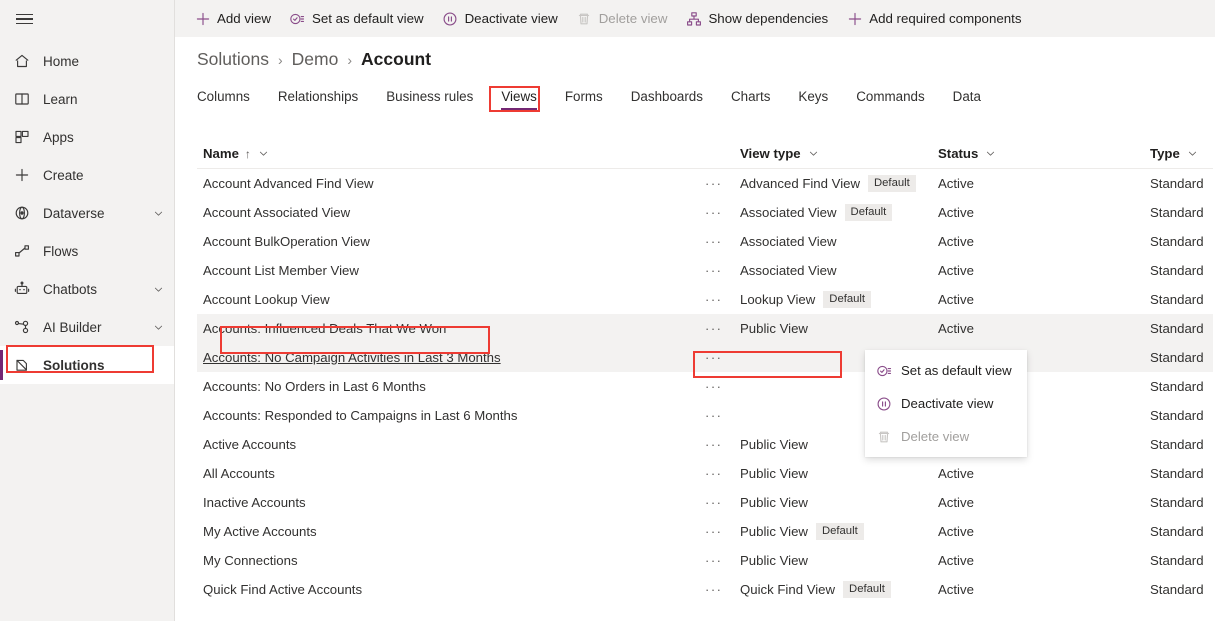  What do you see at coordinates (813, 97) in the screenshot?
I see `tab-keys: Keys` at bounding box center [813, 97].